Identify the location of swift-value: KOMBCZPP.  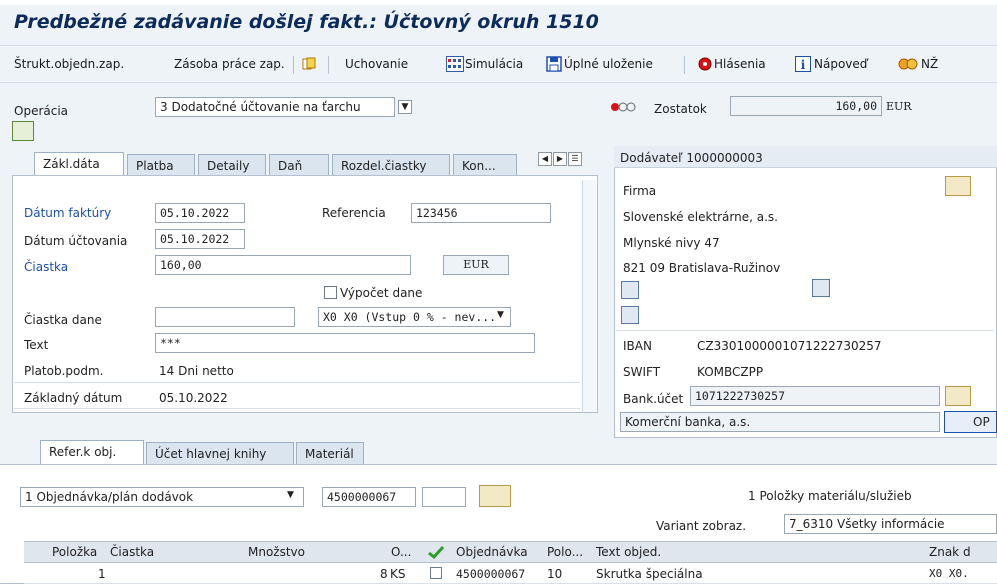
(730, 372).